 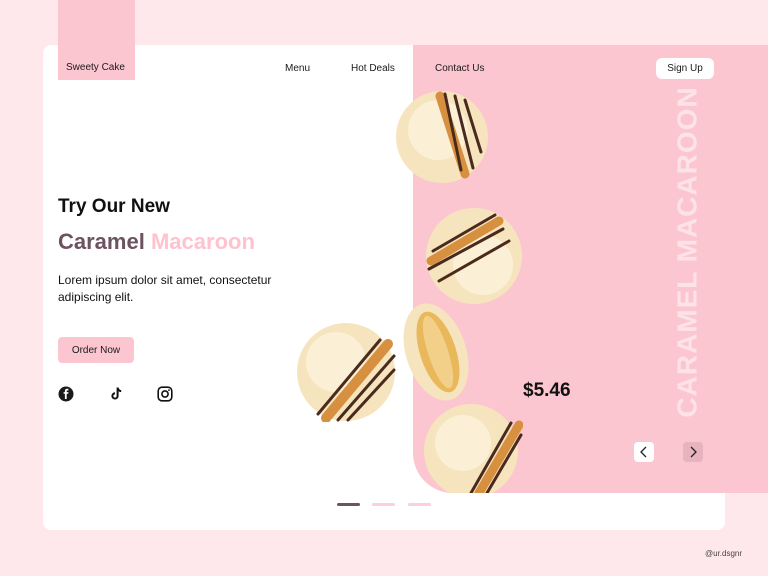 I want to click on vertical-product-label: CARAMEL MACAROON, so click(x=687, y=252).